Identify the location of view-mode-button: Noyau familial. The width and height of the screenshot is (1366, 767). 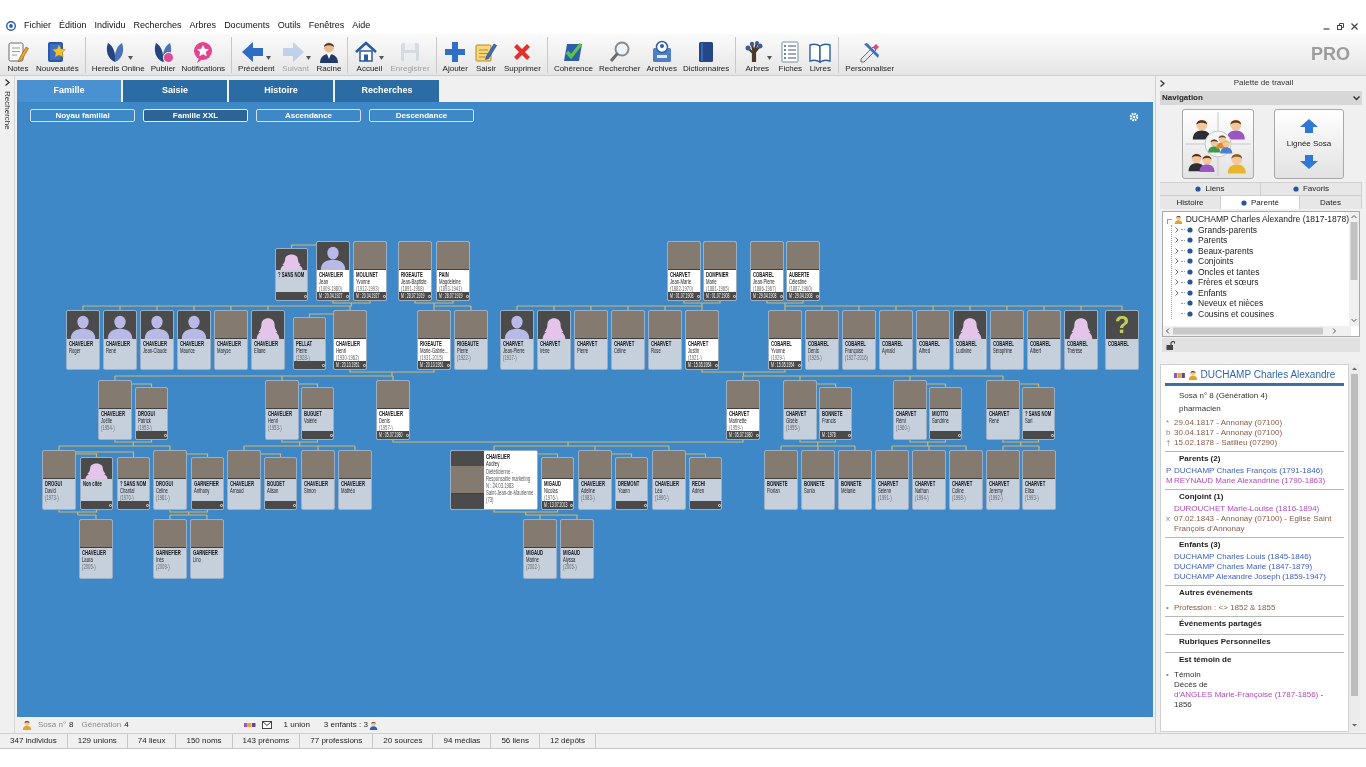
(82, 115).